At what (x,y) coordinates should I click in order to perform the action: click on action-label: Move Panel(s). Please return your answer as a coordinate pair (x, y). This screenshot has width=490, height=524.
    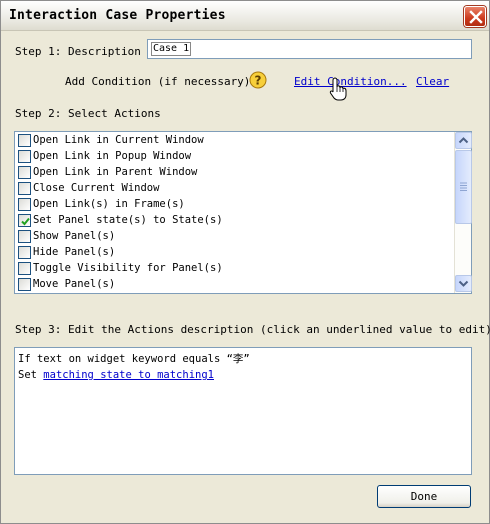
    Looking at the image, I should click on (74, 284).